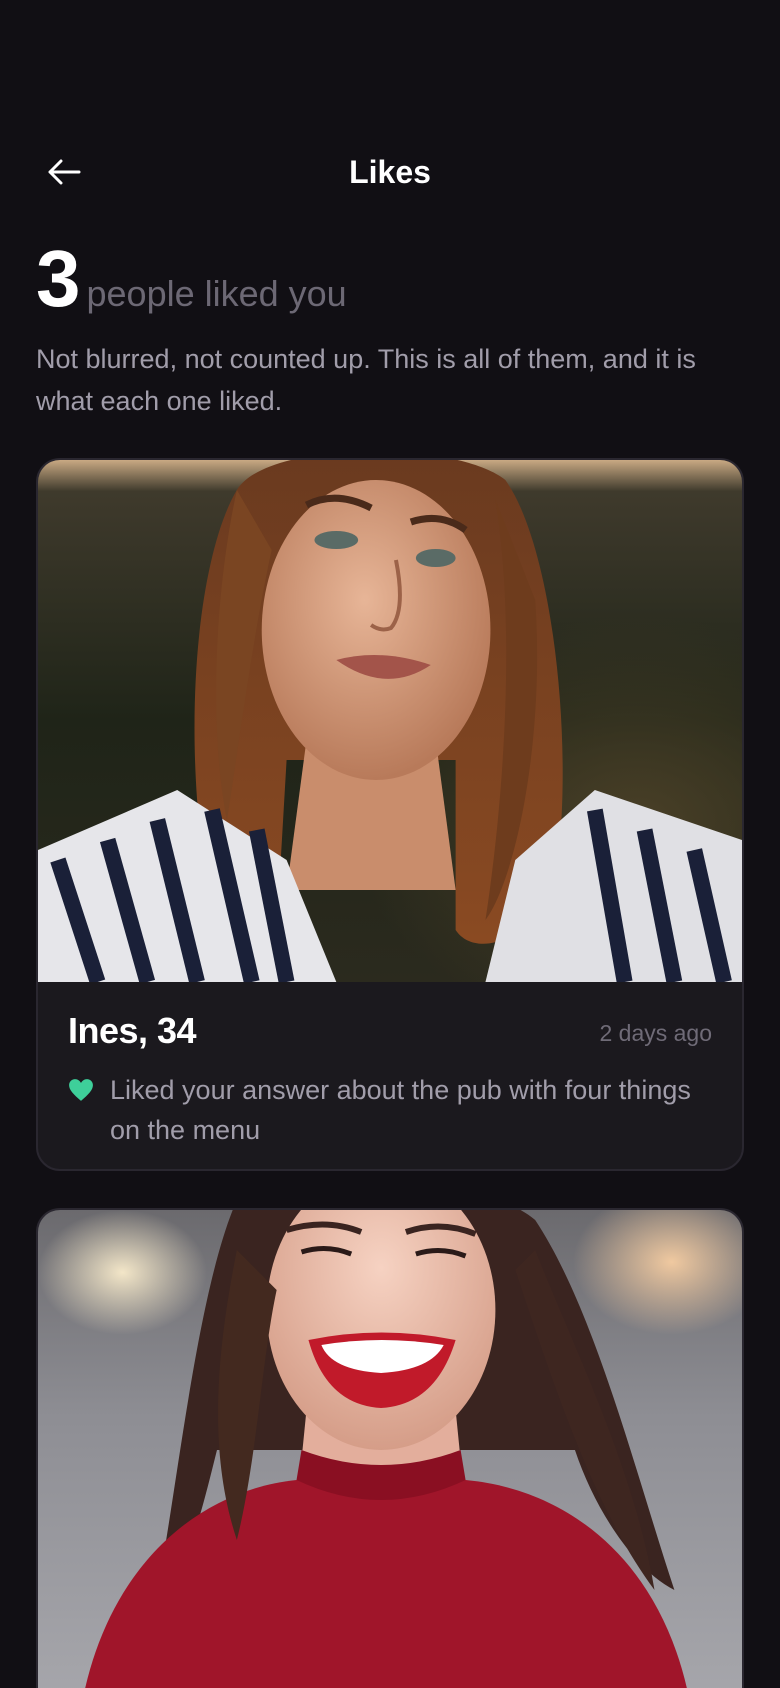  What do you see at coordinates (216, 293) in the screenshot?
I see `likes-count-label: people liked you` at bounding box center [216, 293].